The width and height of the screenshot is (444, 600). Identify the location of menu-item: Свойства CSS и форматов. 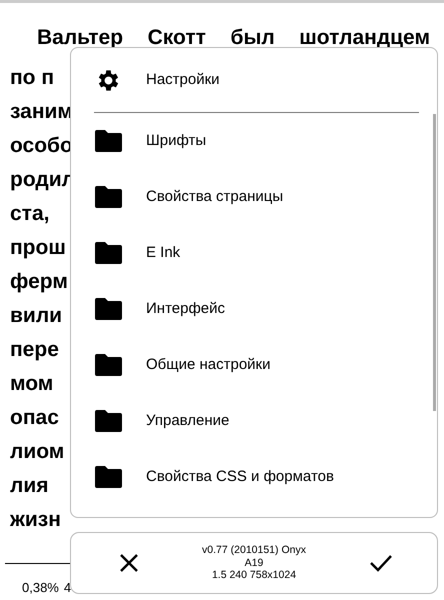
(250, 477).